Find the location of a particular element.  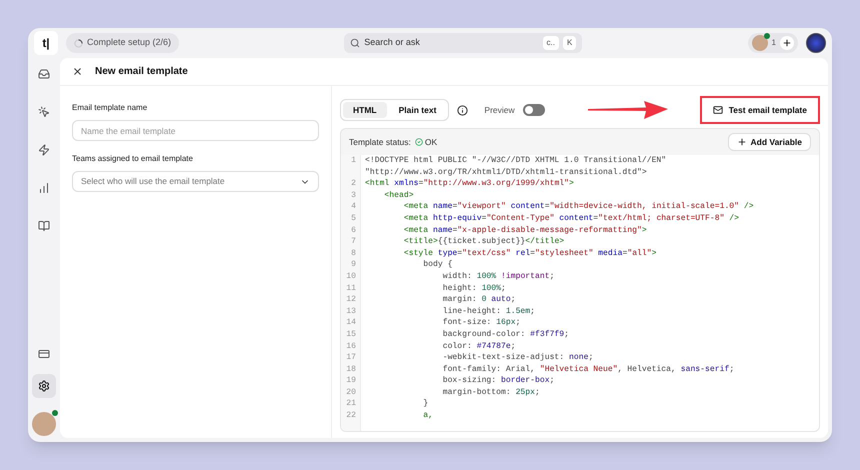

code-line: <html xmlns="http://www.w3.org/1999/xhtml"> is located at coordinates (470, 184).